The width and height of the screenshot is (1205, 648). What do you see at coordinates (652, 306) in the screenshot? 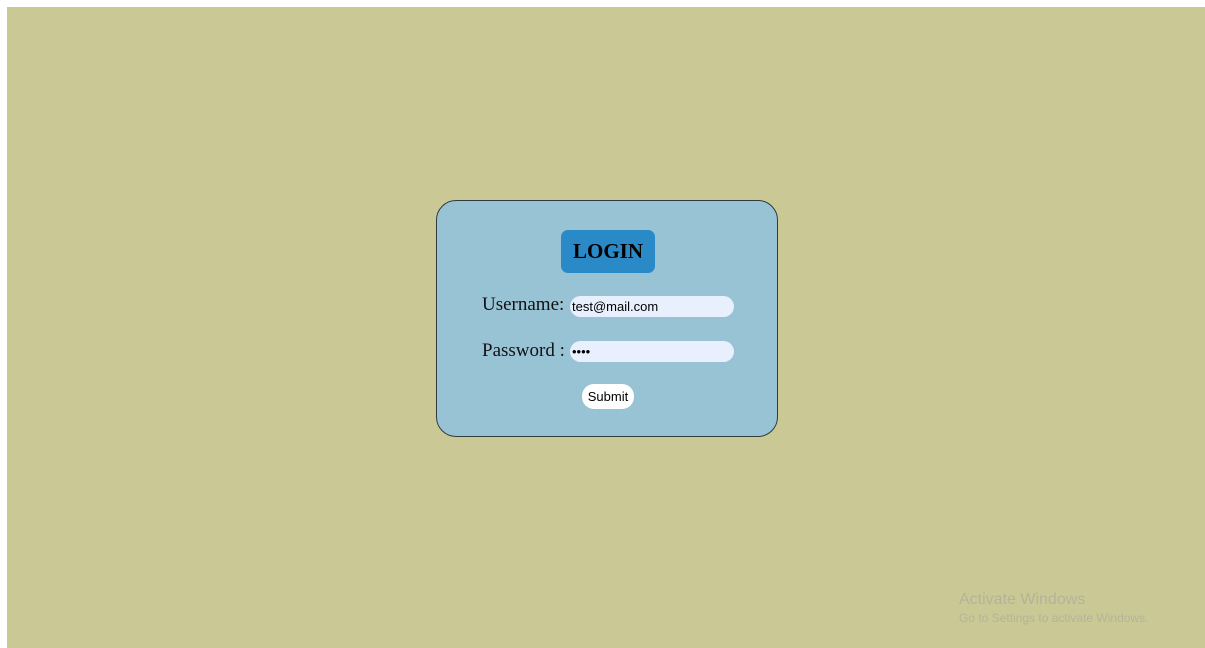
I see `username-input` at bounding box center [652, 306].